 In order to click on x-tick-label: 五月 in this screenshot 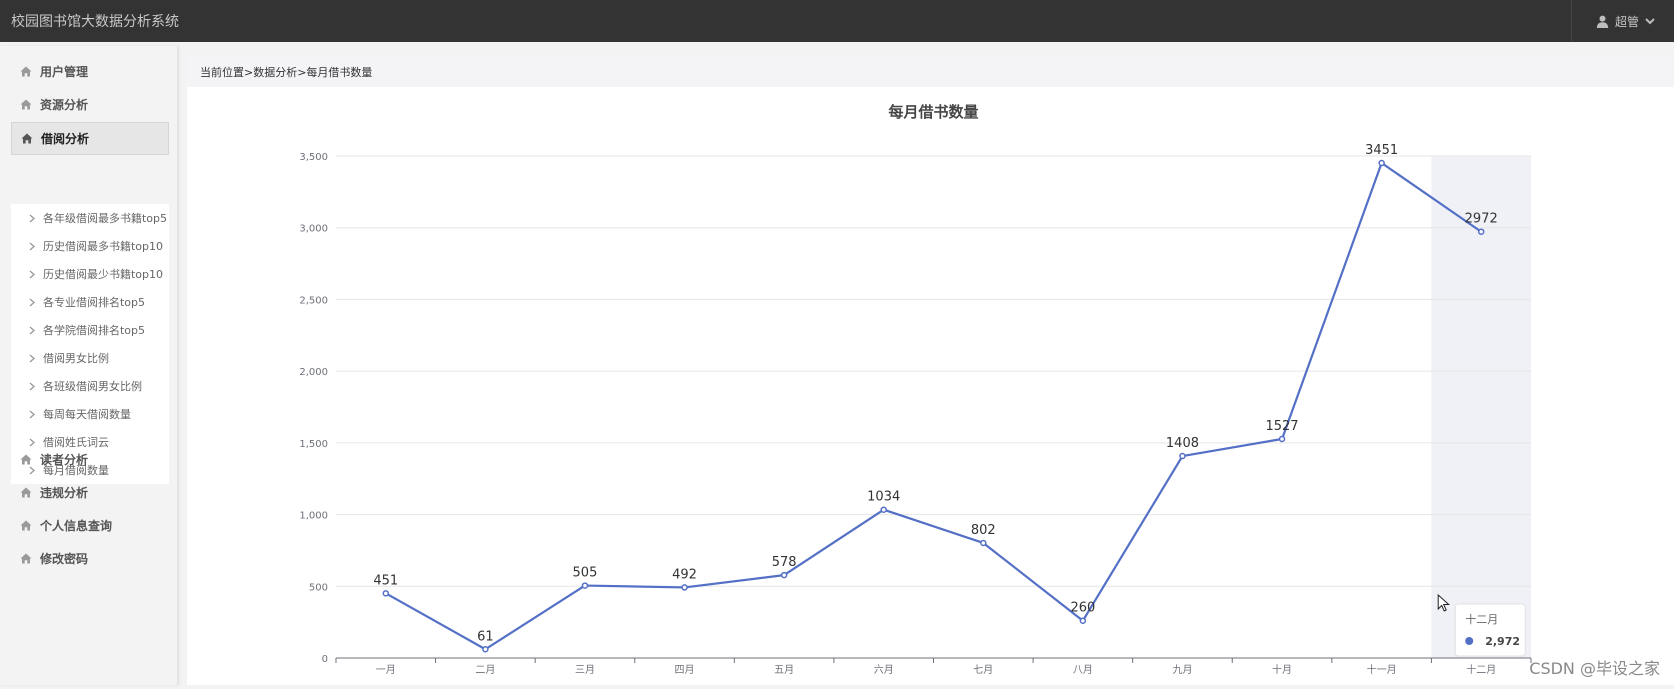, I will do `click(784, 670)`.